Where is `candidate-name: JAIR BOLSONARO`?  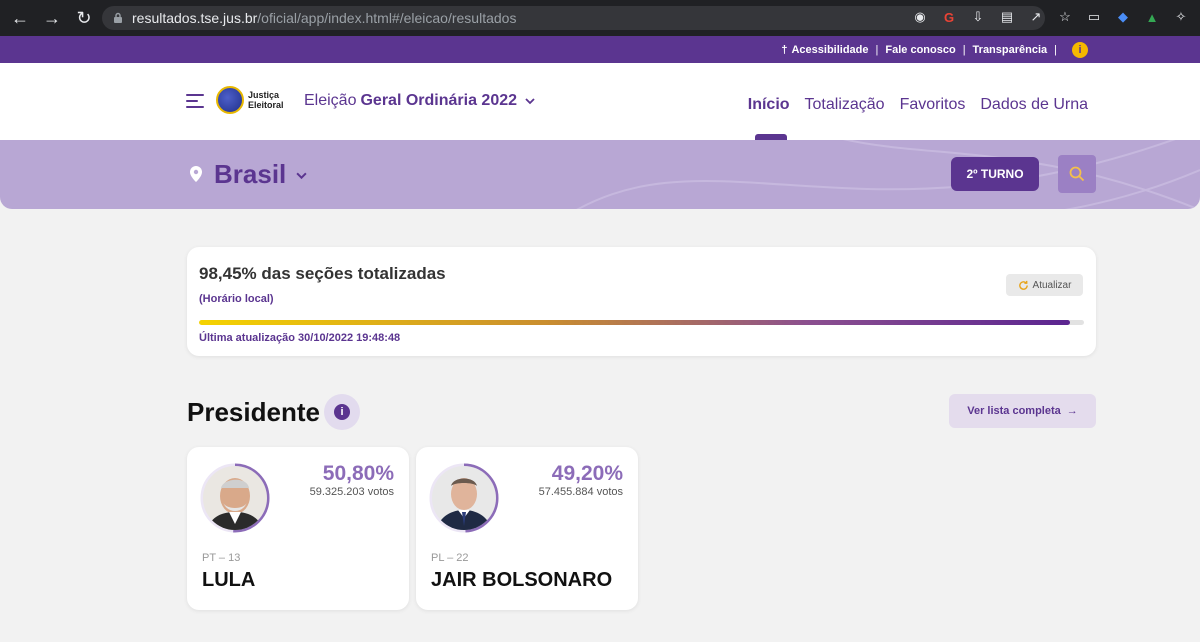 candidate-name: JAIR BOLSONARO is located at coordinates (522, 580).